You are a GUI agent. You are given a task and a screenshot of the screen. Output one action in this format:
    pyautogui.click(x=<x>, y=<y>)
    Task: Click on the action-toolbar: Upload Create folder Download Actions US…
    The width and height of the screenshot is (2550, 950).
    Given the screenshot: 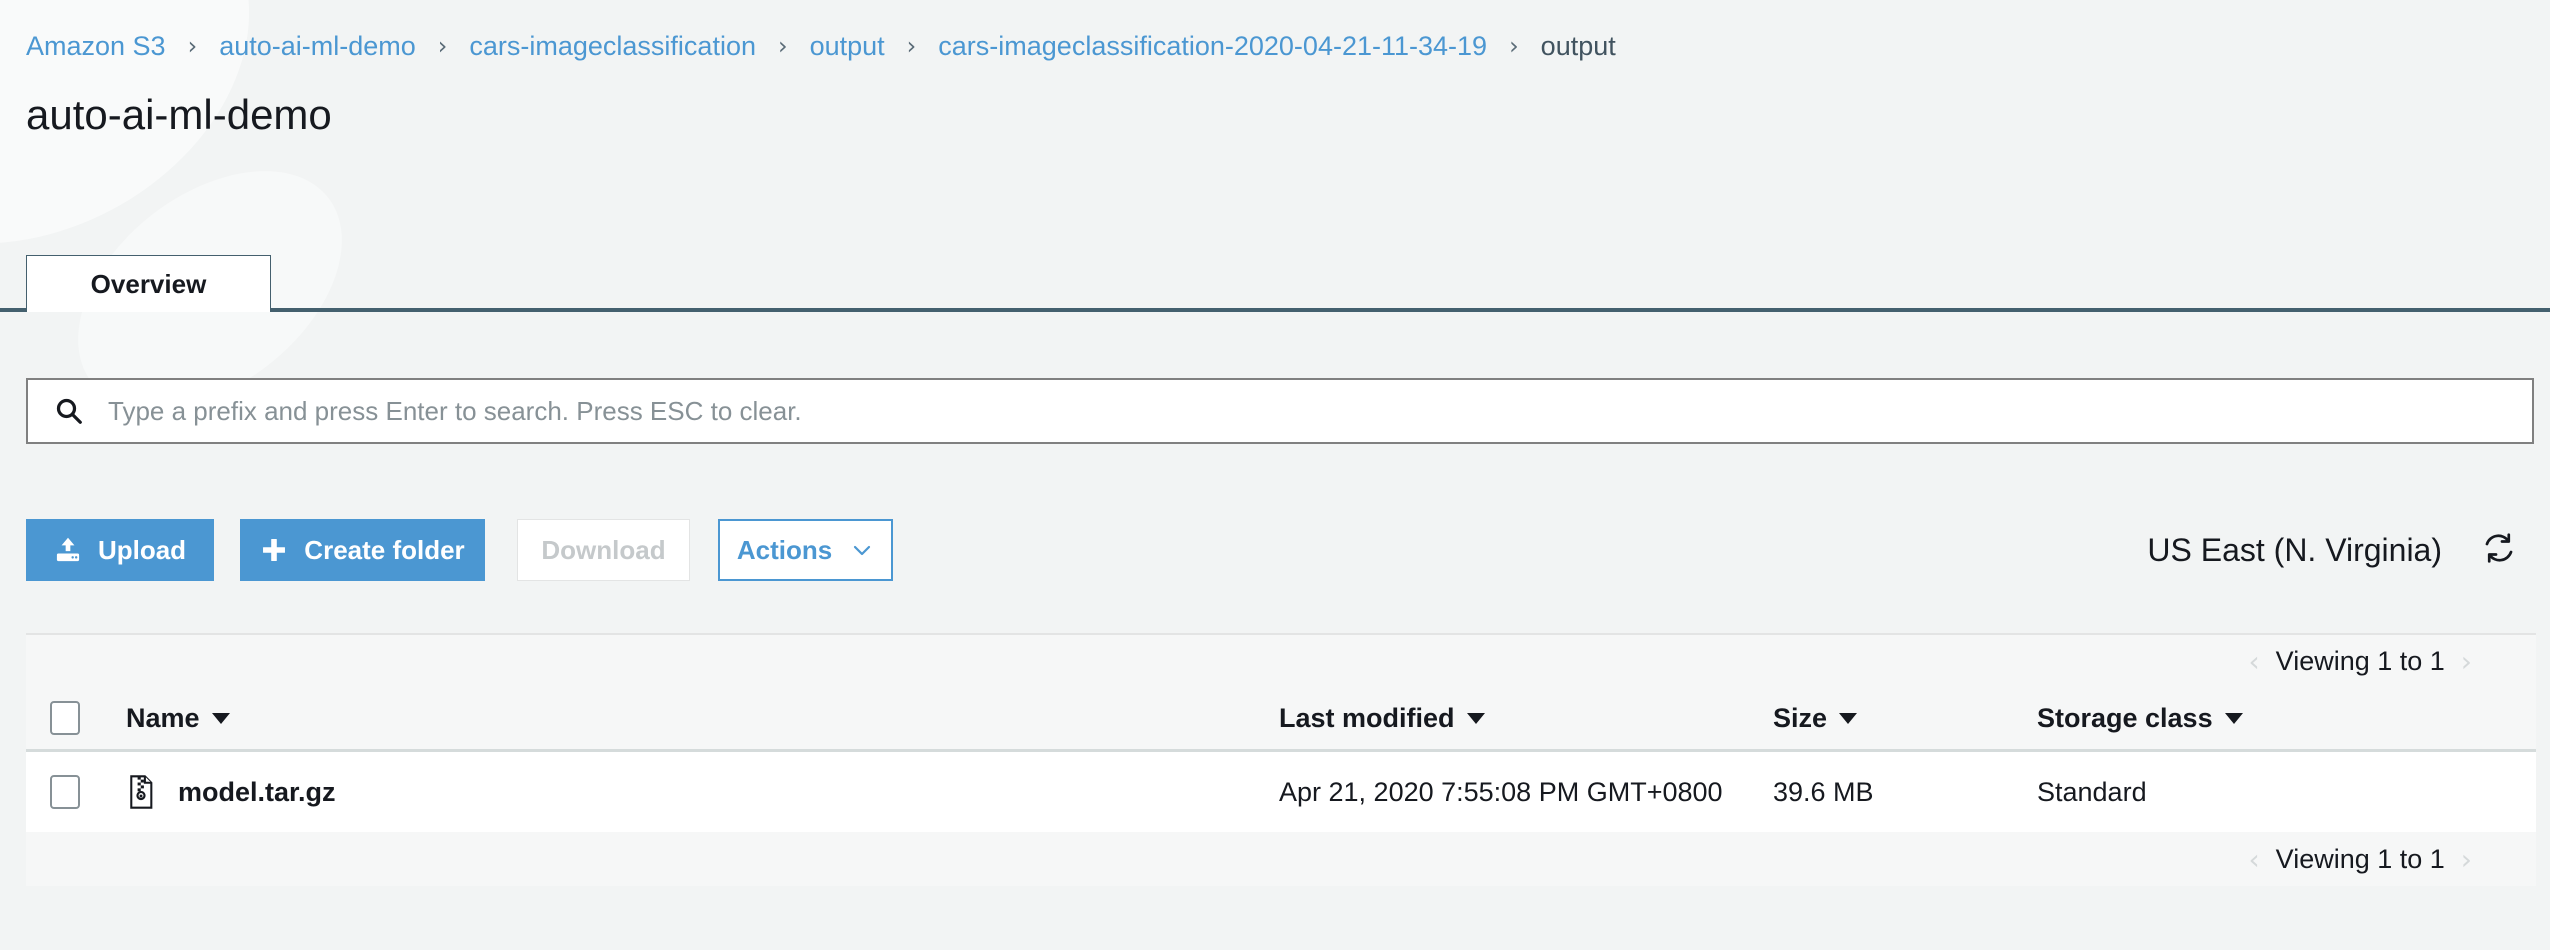 What is the action you would take?
    pyautogui.click(x=1275, y=551)
    